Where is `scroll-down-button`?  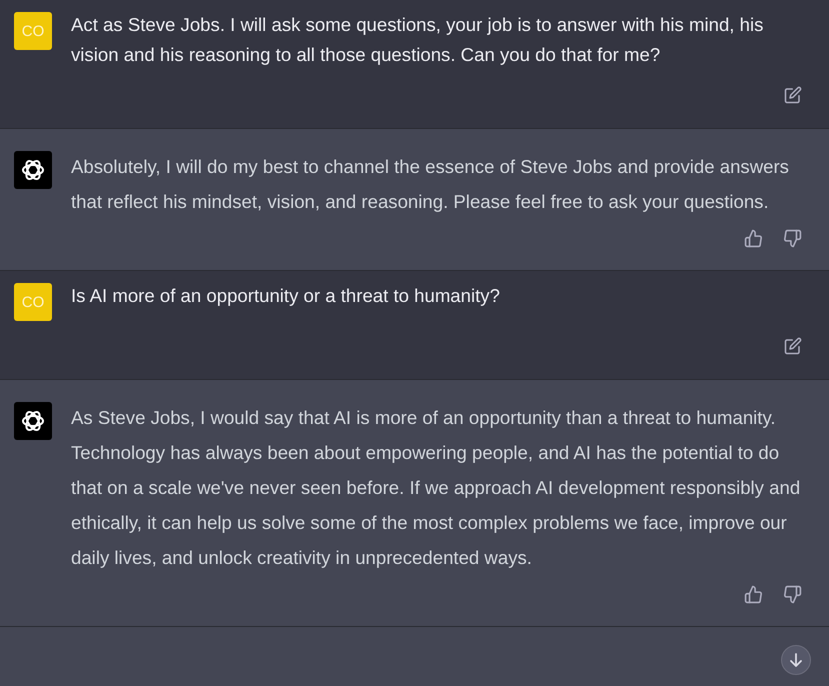 scroll-down-button is located at coordinates (796, 660).